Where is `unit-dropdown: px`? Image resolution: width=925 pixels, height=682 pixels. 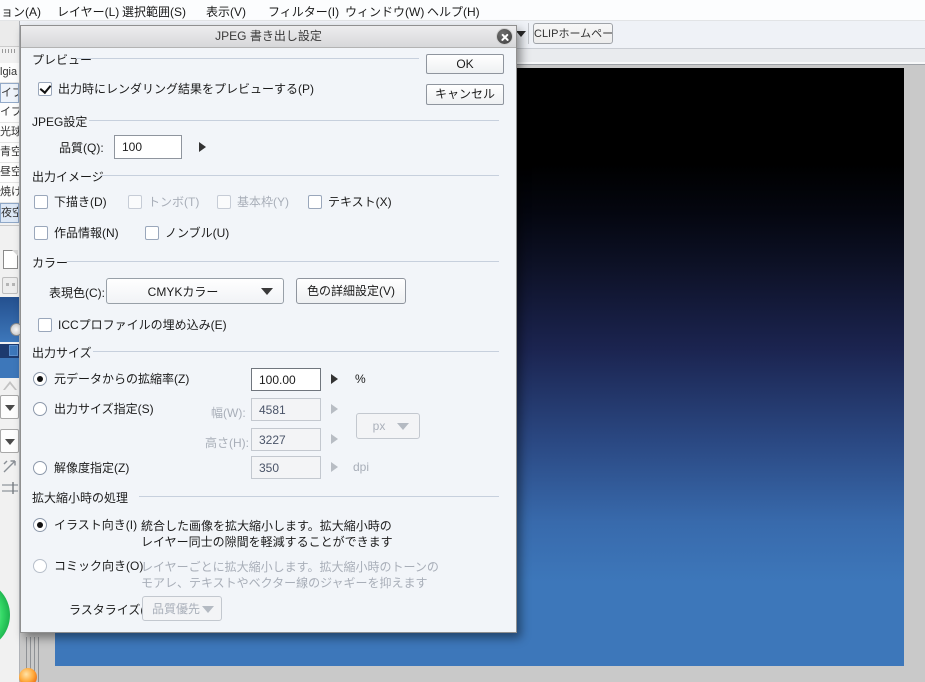
unit-dropdown: px is located at coordinates (388, 426).